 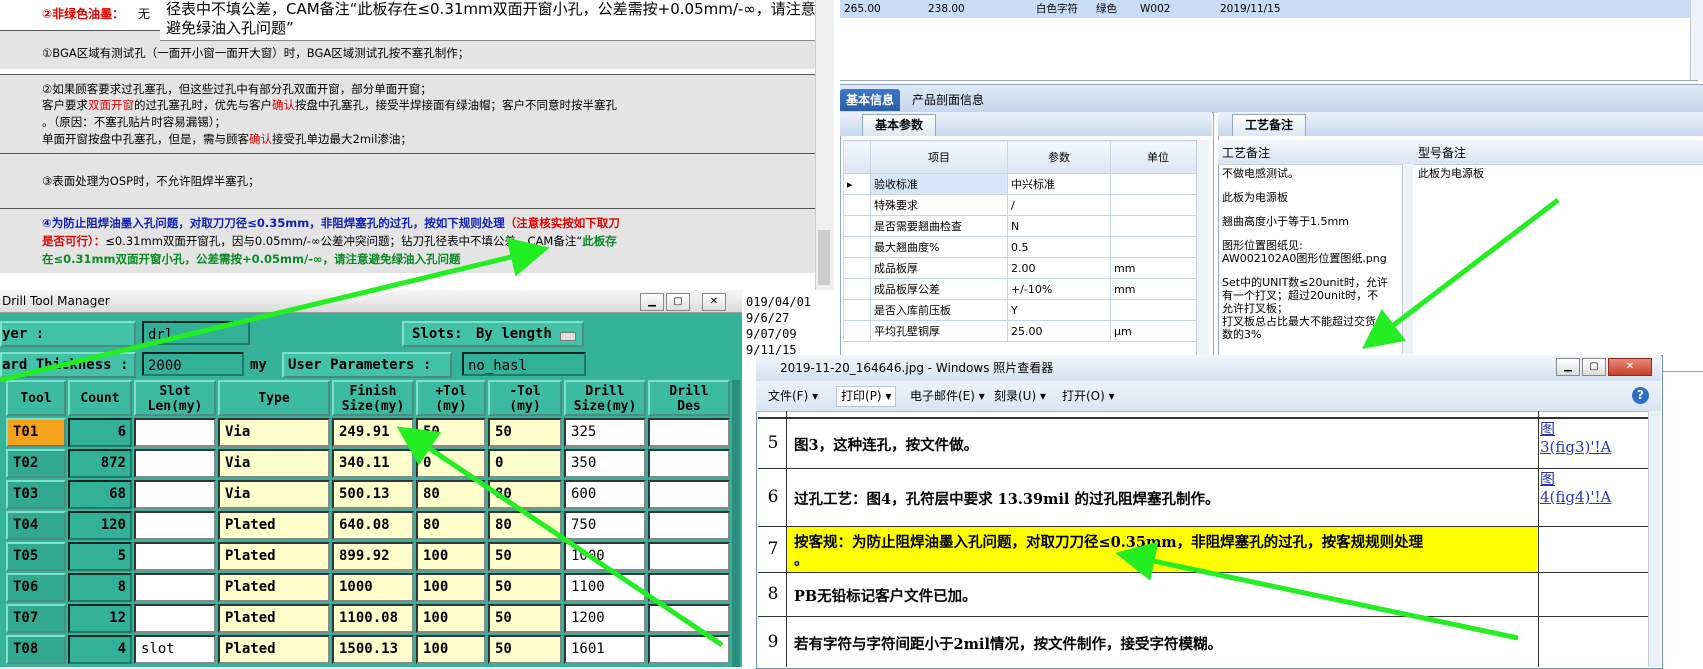 What do you see at coordinates (793, 396) in the screenshot?
I see `menu-file: 文件(F) ▾` at bounding box center [793, 396].